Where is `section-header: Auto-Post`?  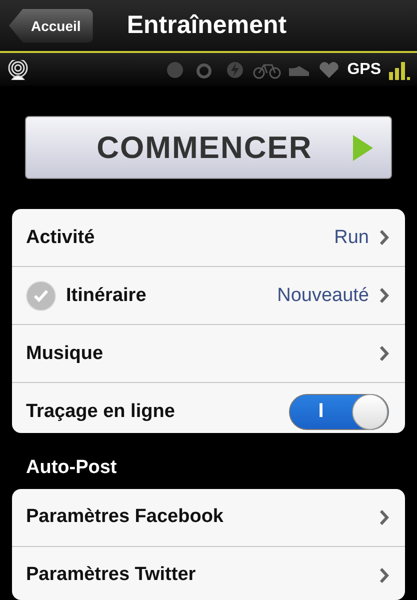 section-header: Auto-Post is located at coordinates (71, 468).